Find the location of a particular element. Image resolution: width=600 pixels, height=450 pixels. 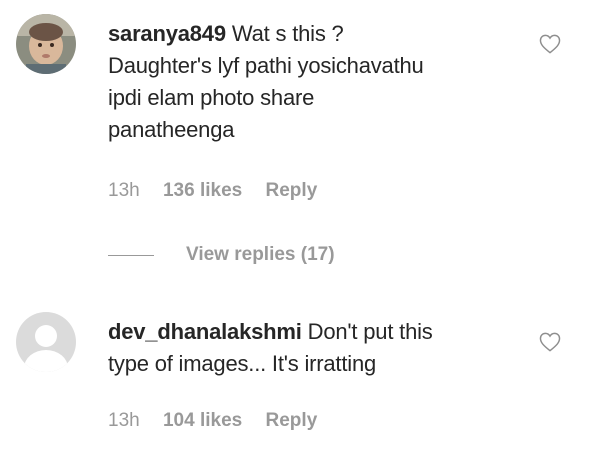

view-replies-label: View replies (17) is located at coordinates (260, 254).